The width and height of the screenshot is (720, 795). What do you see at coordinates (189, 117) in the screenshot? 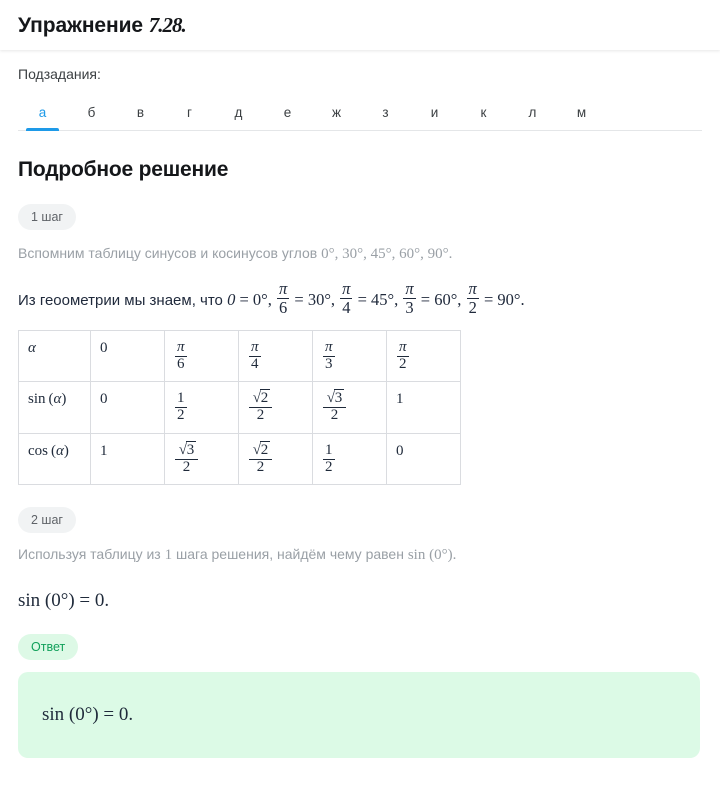
I see `tab-g: г` at bounding box center [189, 117].